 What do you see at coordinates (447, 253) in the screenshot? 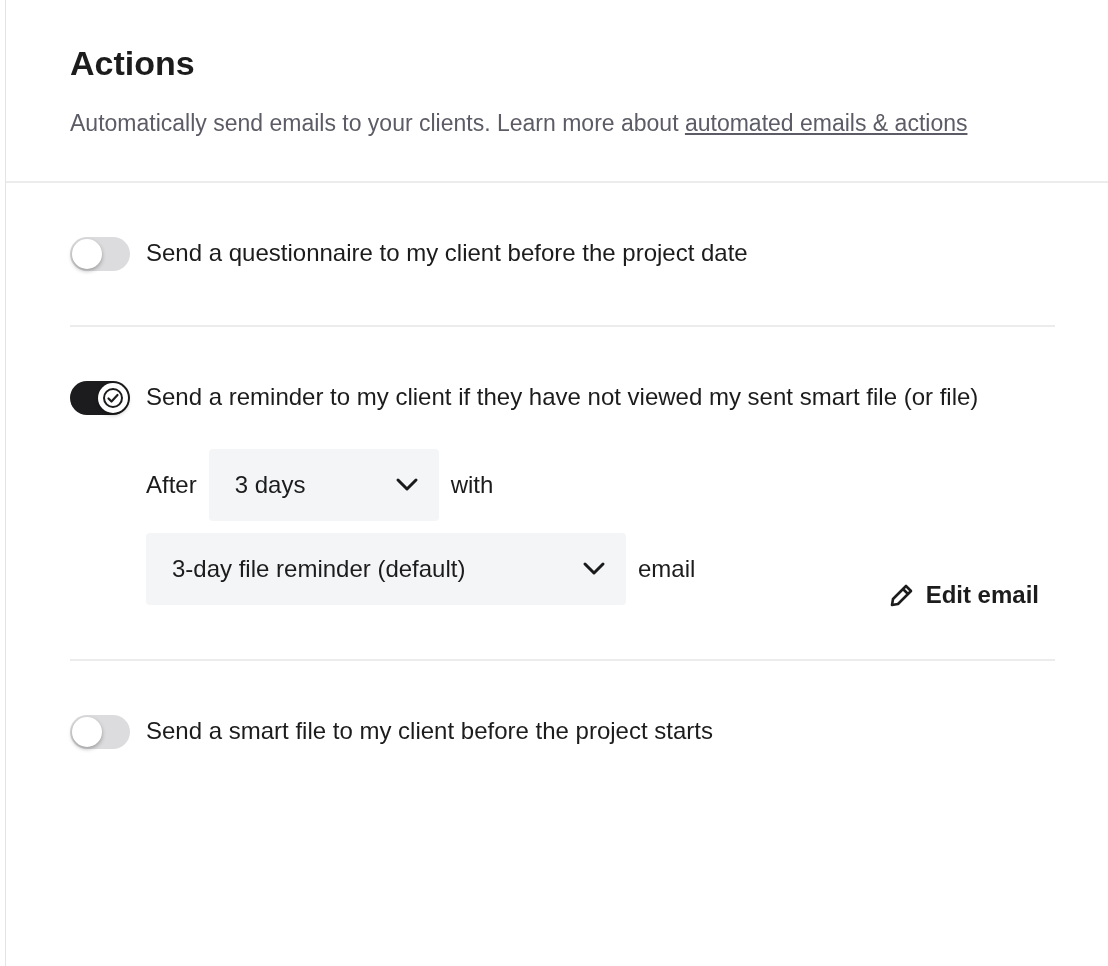
I see `action-label: Send a questionnaire to my client before the project date` at bounding box center [447, 253].